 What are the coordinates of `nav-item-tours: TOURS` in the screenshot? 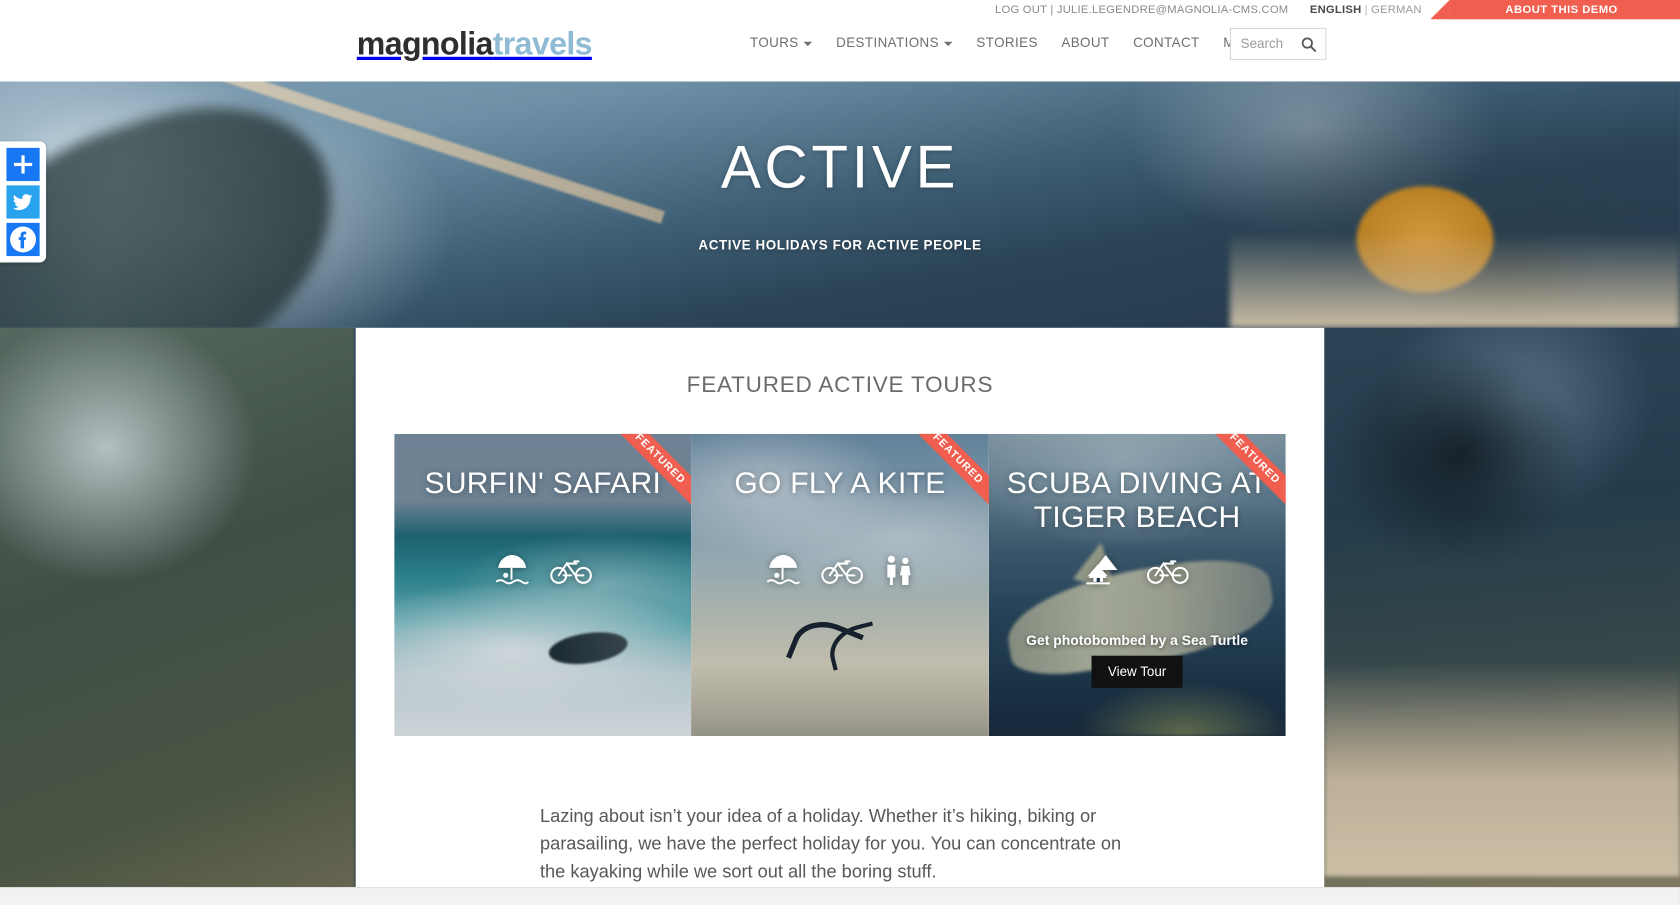 It's located at (781, 42).